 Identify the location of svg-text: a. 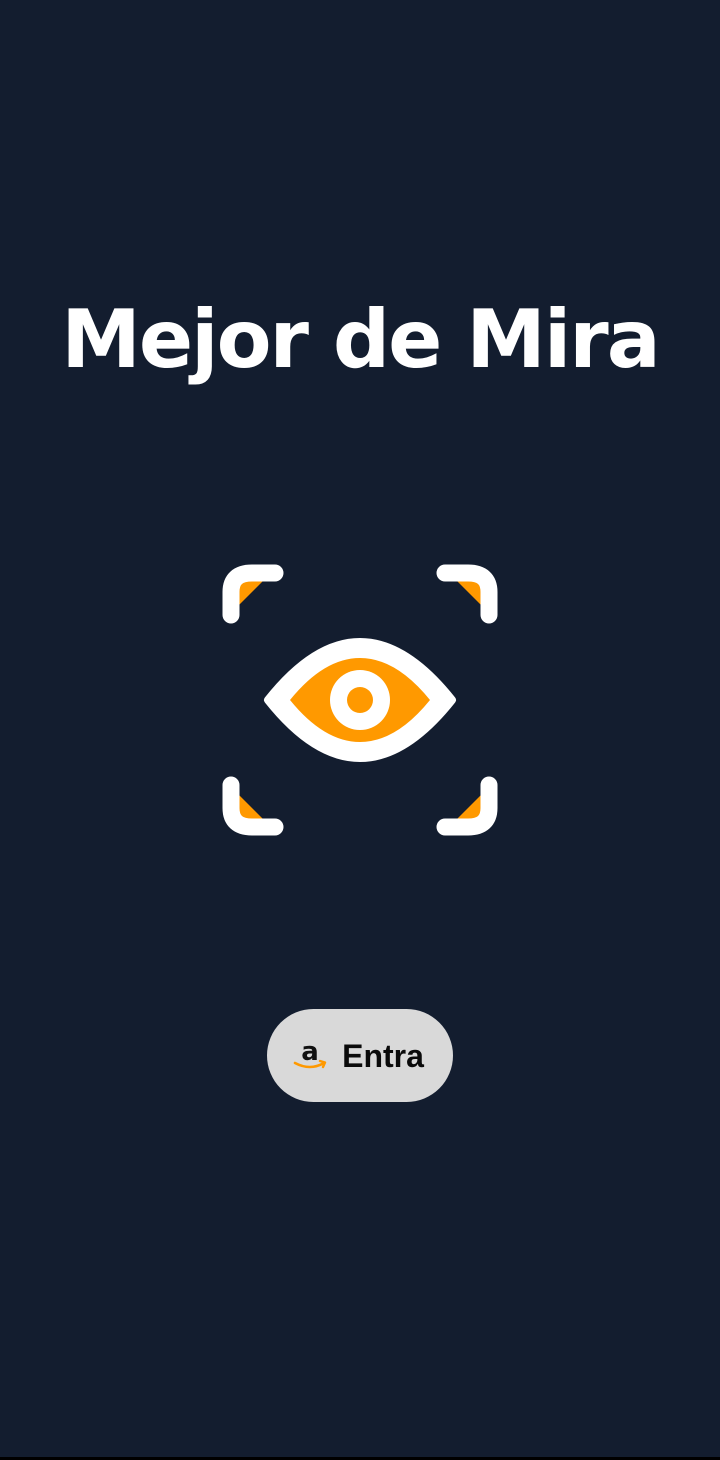
(310, 1052).